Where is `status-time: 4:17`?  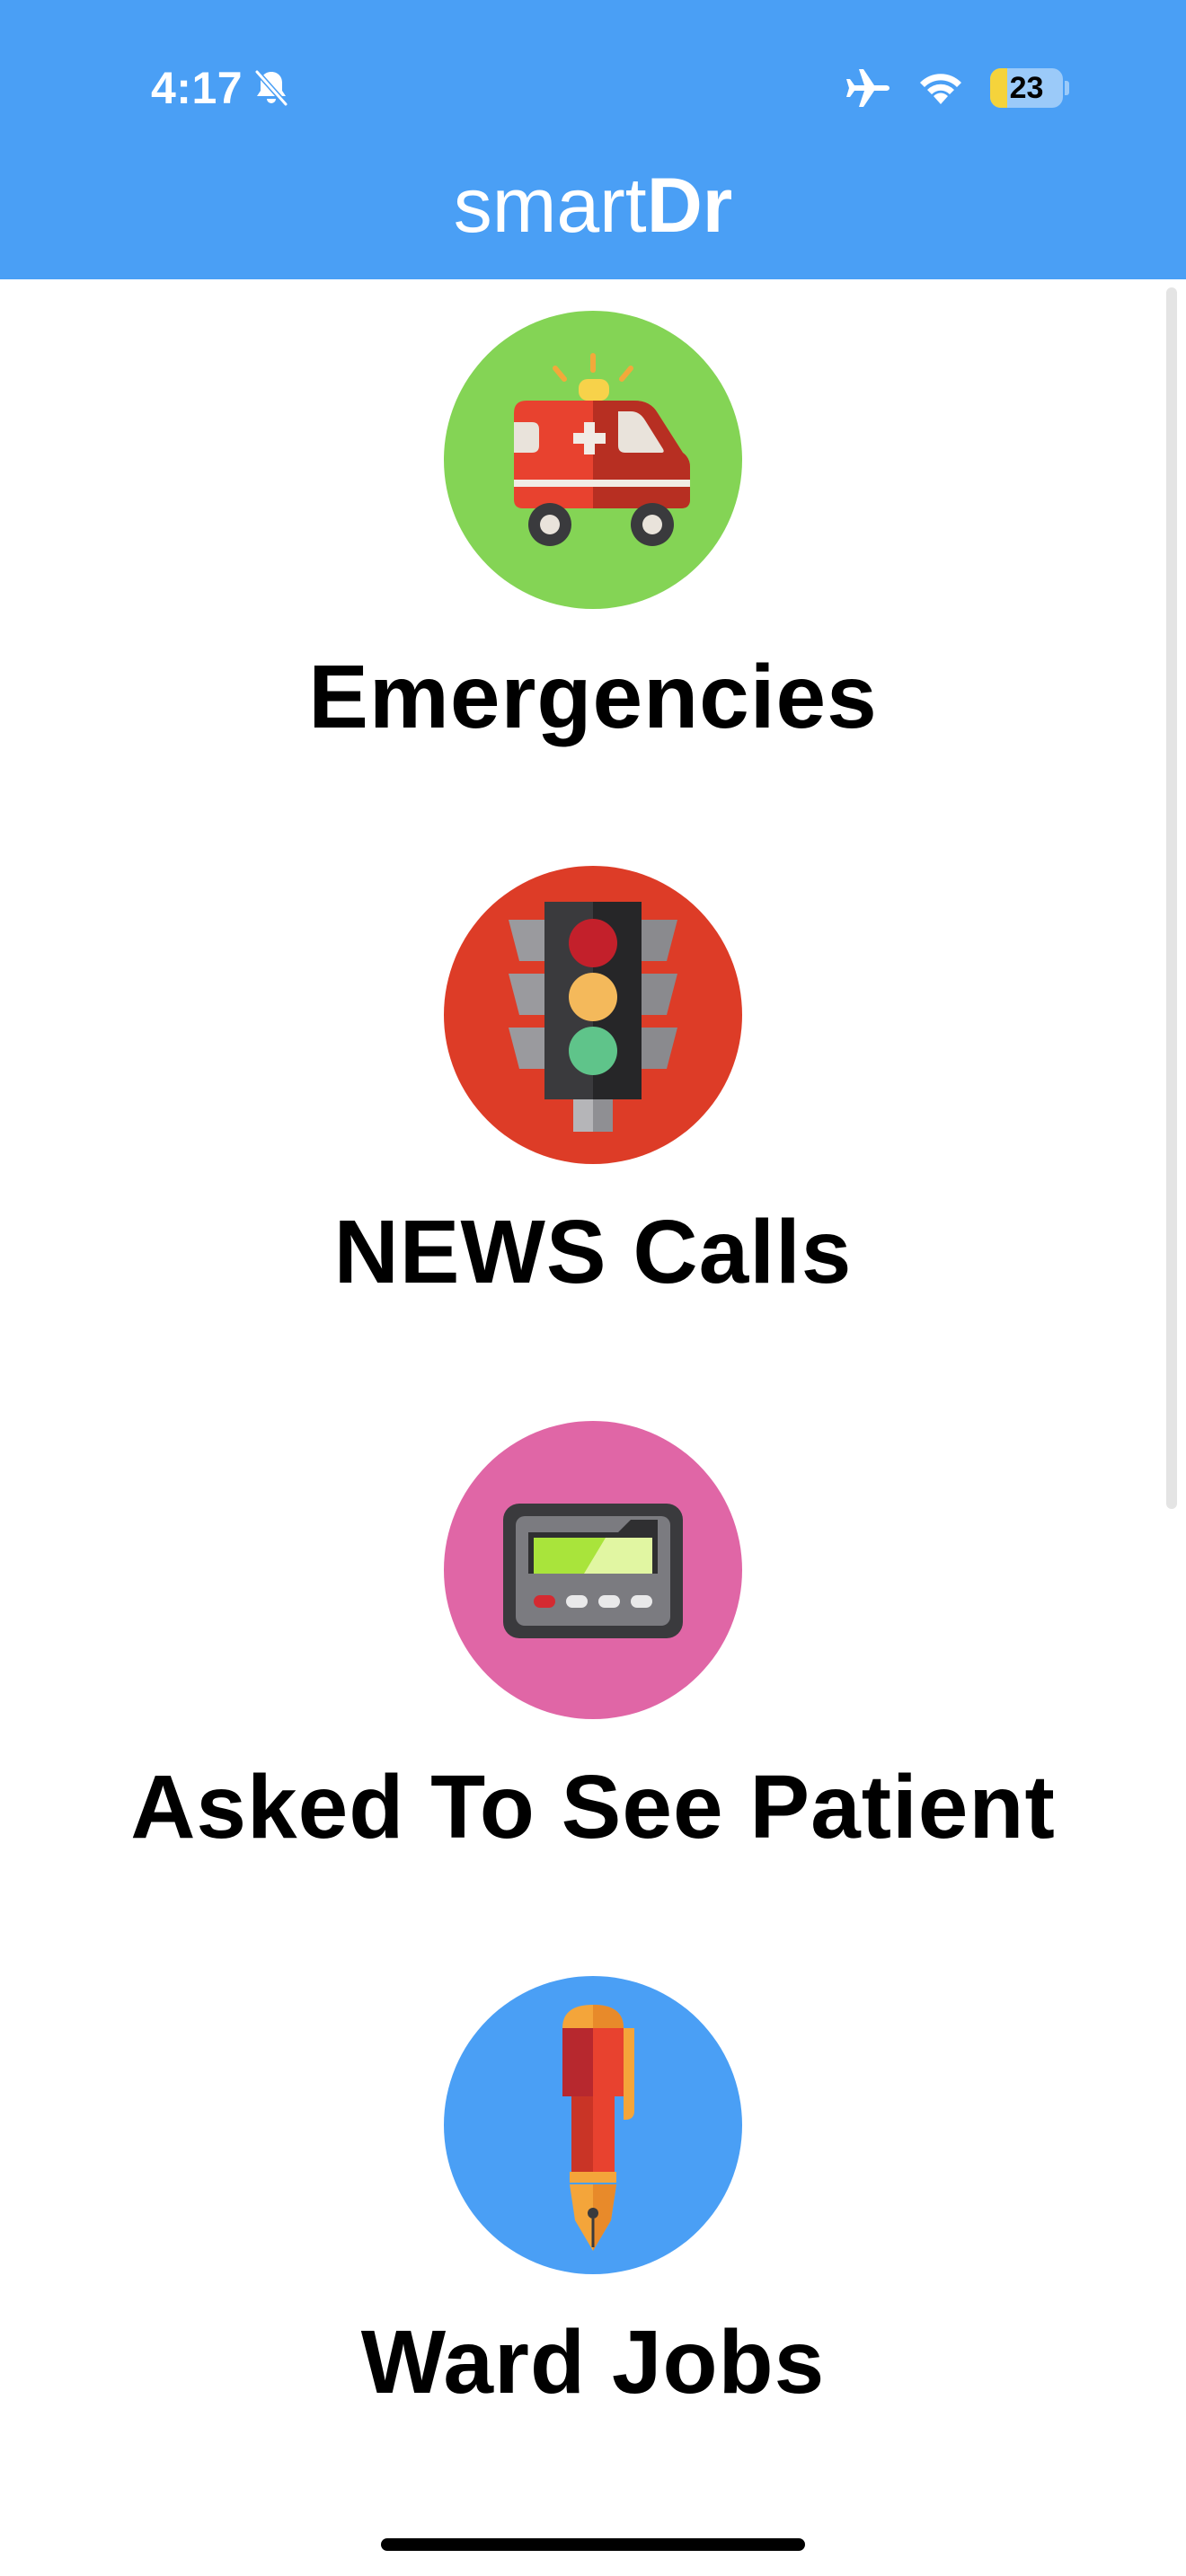 status-time: 4:17 is located at coordinates (222, 88).